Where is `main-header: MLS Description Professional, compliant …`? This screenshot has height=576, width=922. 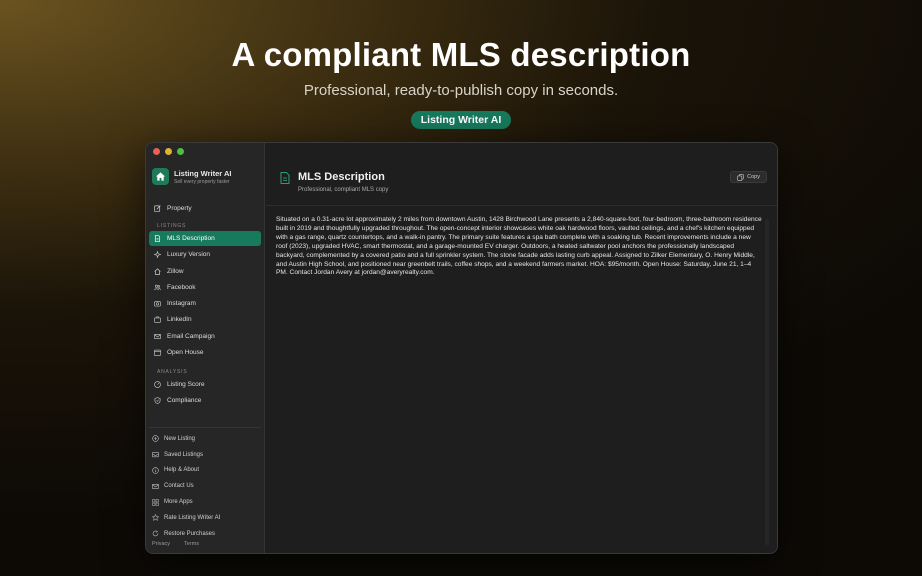 main-header: MLS Description Professional, compliant … is located at coordinates (334, 182).